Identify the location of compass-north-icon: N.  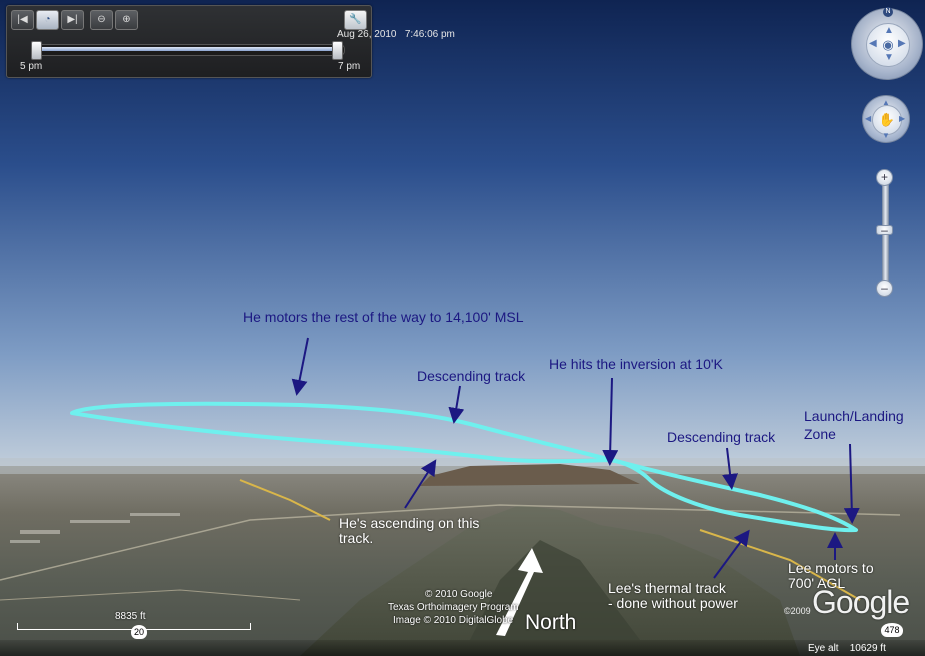
(888, 12).